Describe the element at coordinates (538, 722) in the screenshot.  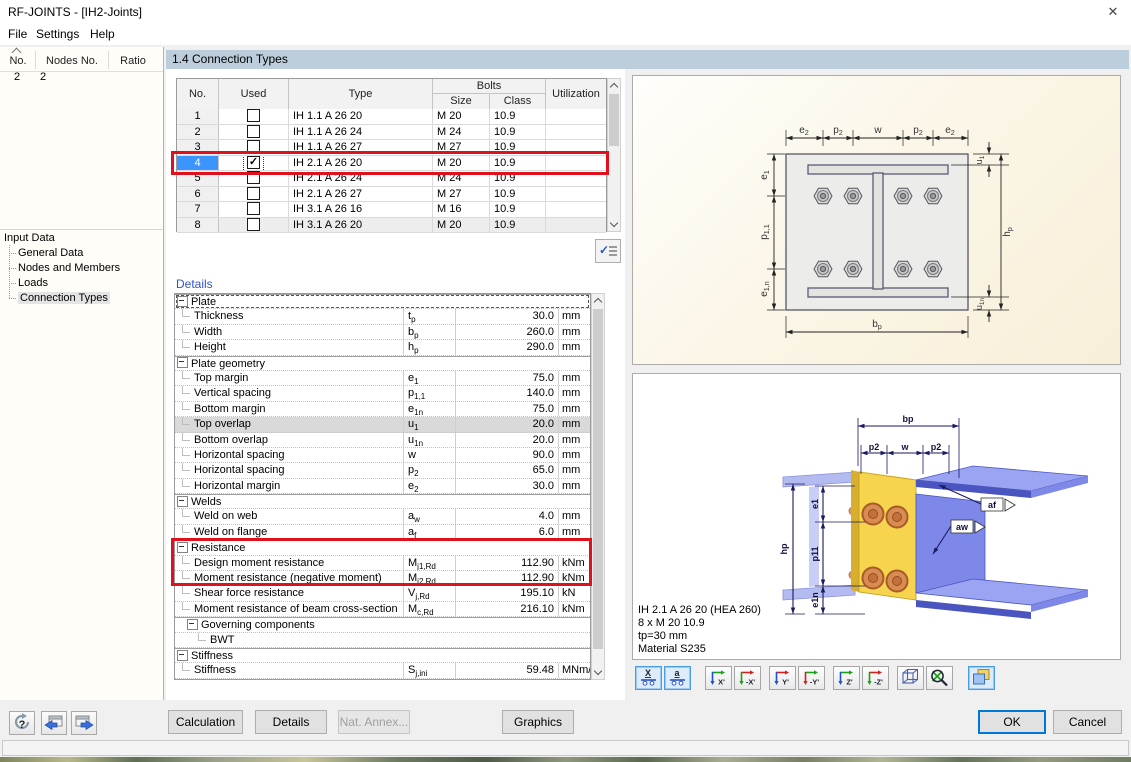
I see `graphics-button: Graphics` at that location.